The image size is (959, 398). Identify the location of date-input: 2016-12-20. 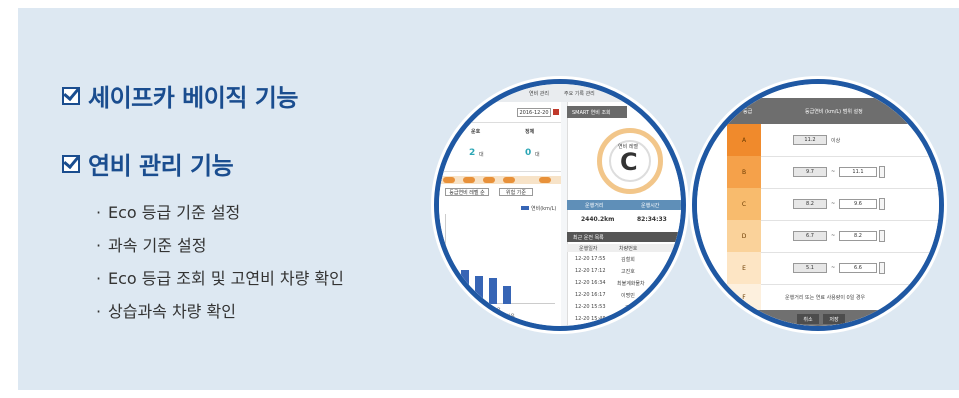
(534, 112).